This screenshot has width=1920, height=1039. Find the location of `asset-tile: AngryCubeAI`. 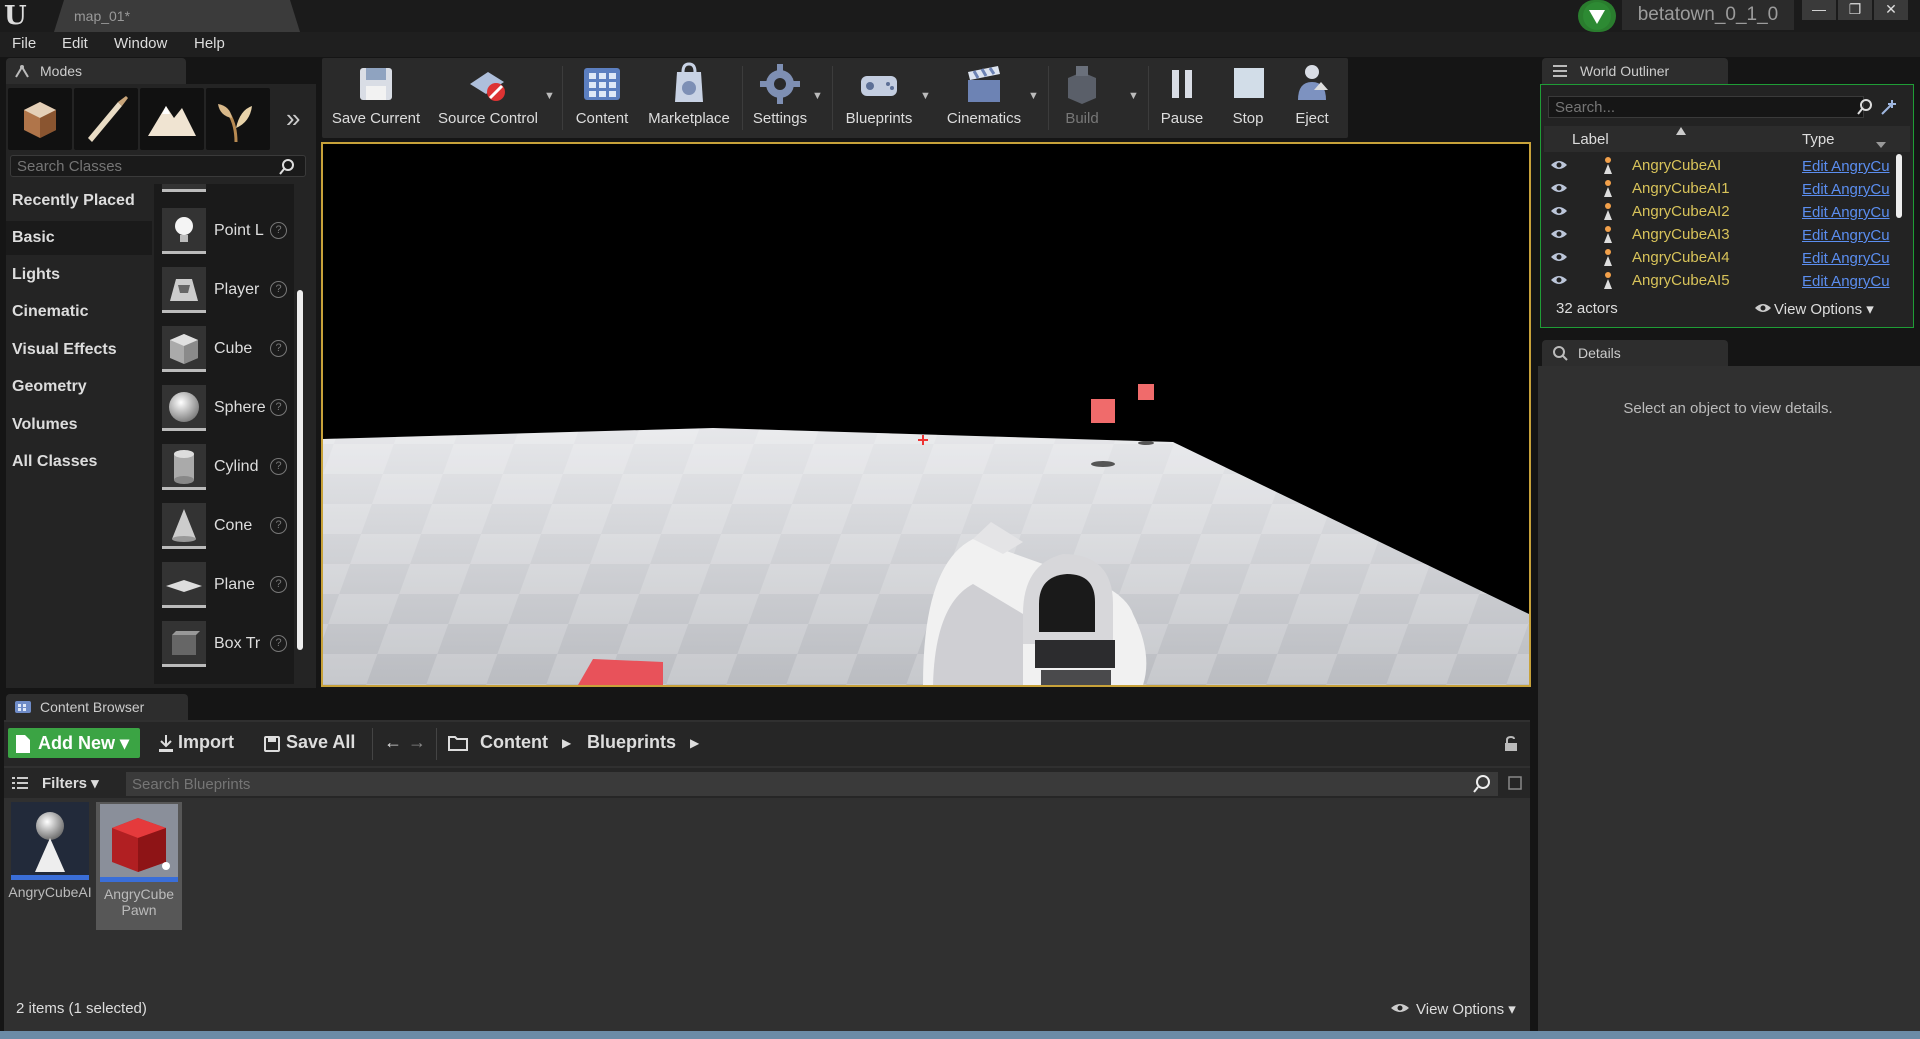

asset-tile: AngryCubeAI is located at coordinates (50, 851).